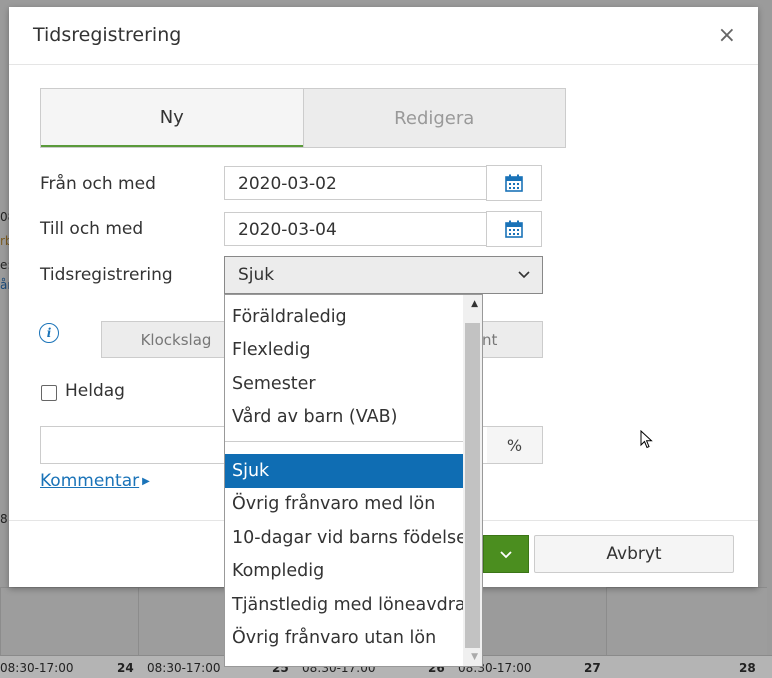  I want to click on calendar-day-number: 27, so click(592, 668).